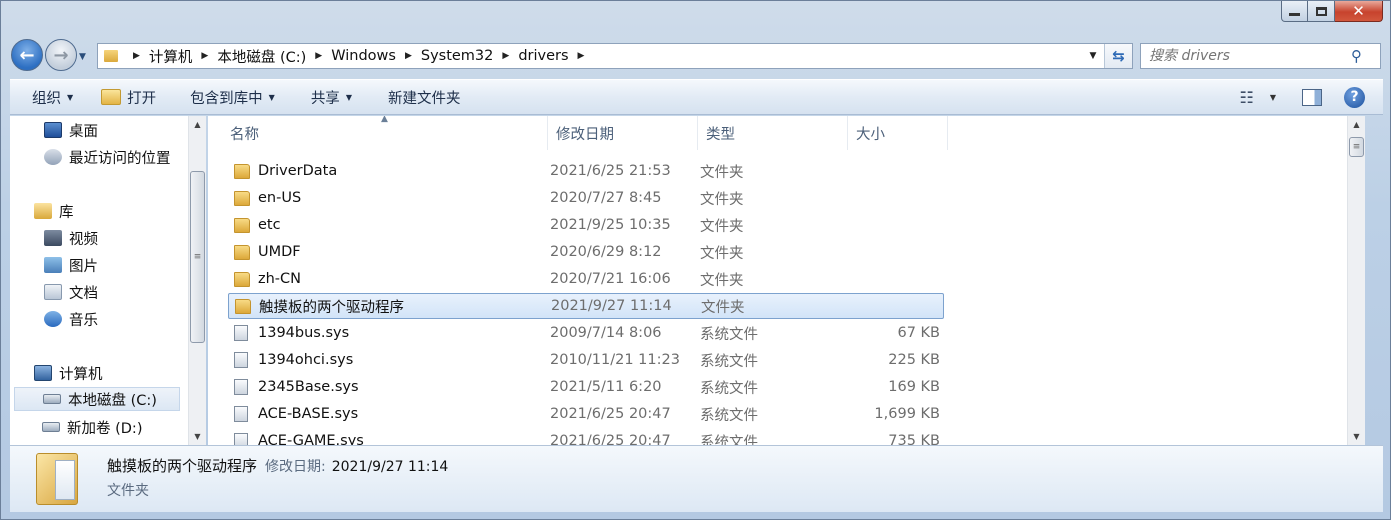 The image size is (1391, 520). Describe the element at coordinates (586, 279) in the screenshot. I see `table-row: zh-CN 2020/7/21 16:06 文件夹` at that location.